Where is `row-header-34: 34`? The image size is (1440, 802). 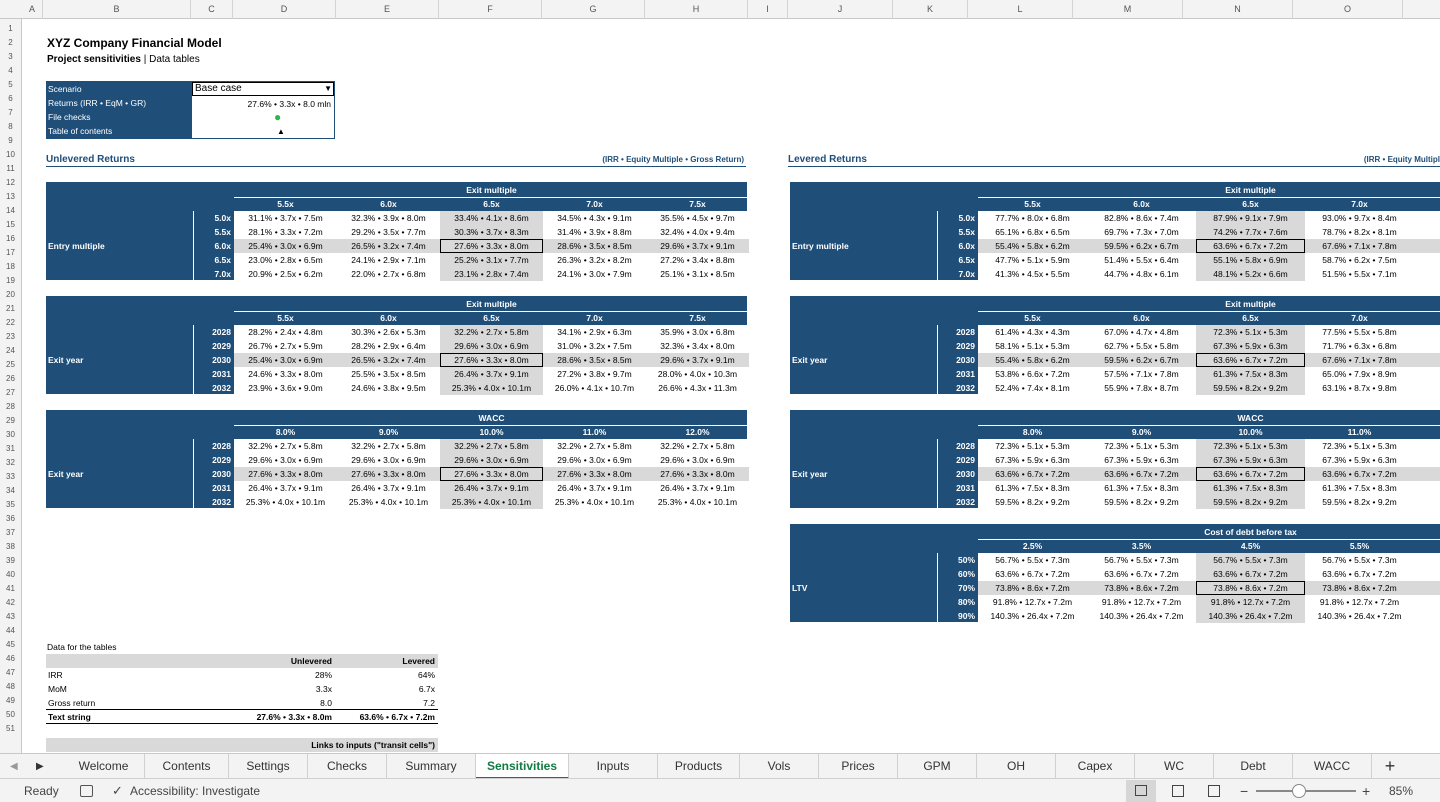
row-header-34: 34 is located at coordinates (10, 491).